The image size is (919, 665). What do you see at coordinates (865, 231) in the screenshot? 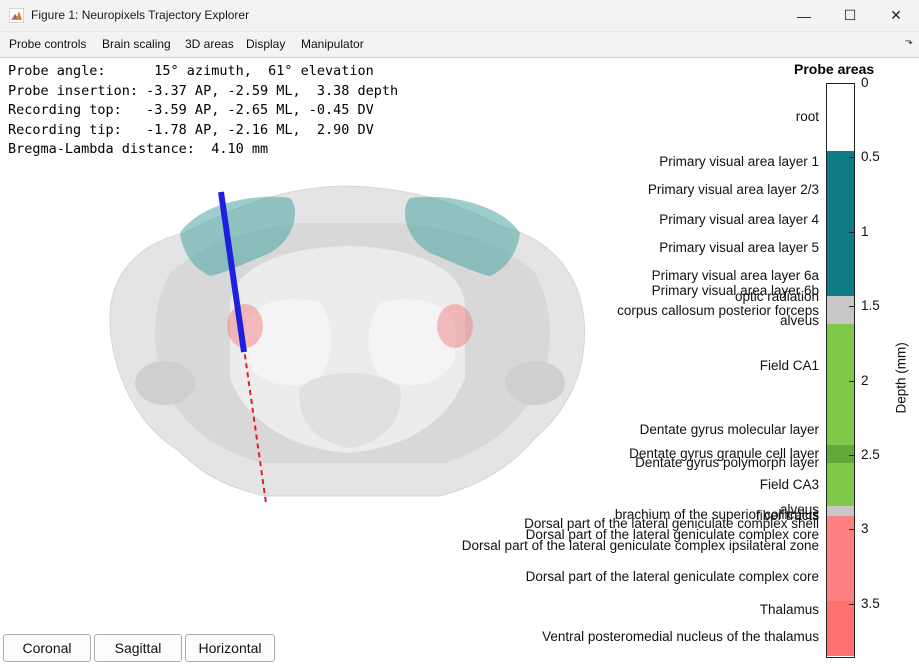
I see `depth-tick-label: 1` at bounding box center [865, 231].